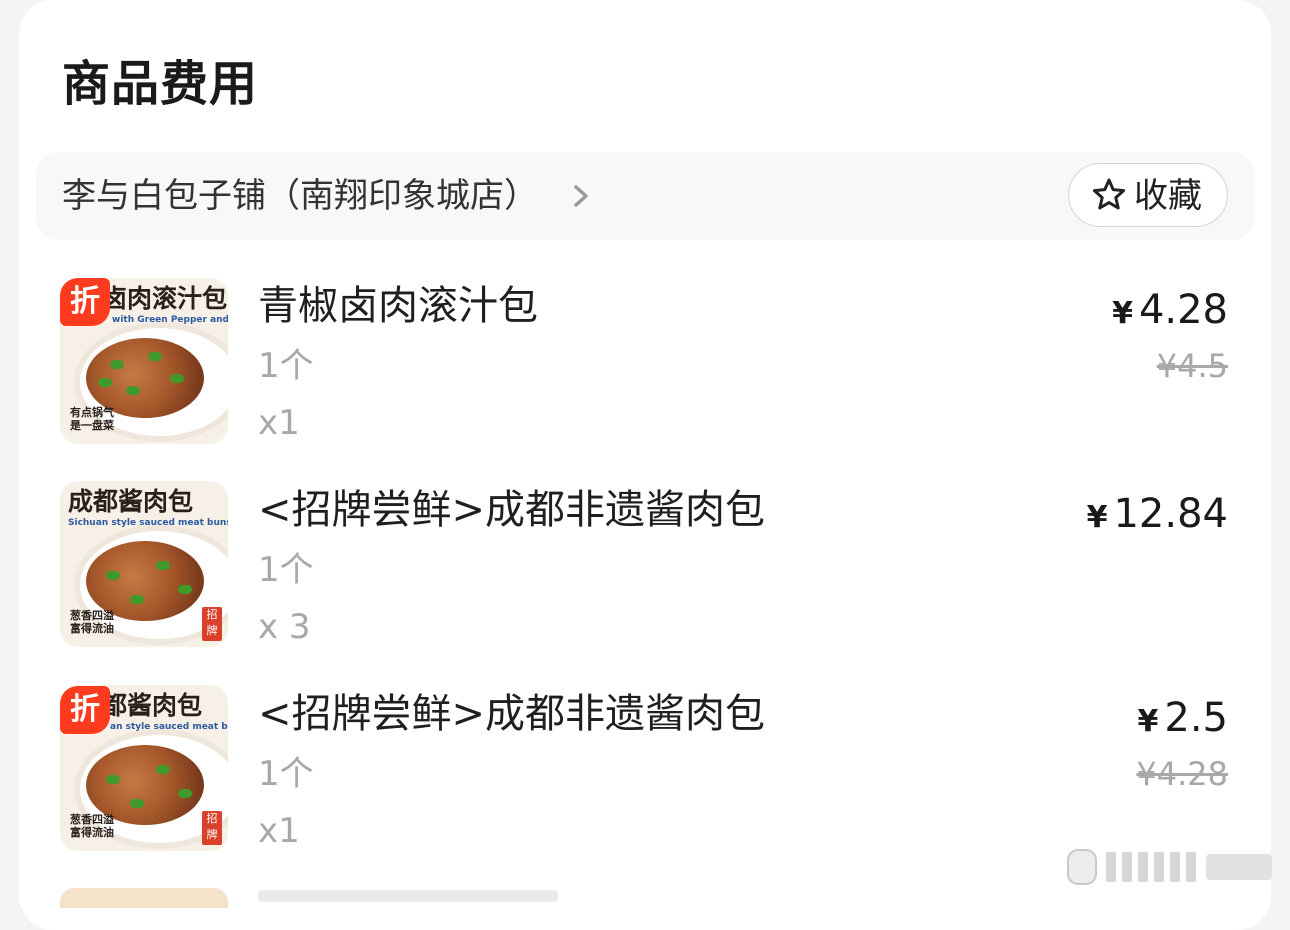 Image resolution: width=1290 pixels, height=930 pixels. Describe the element at coordinates (284, 627) in the screenshot. I see `item-quantity: x 3` at that location.